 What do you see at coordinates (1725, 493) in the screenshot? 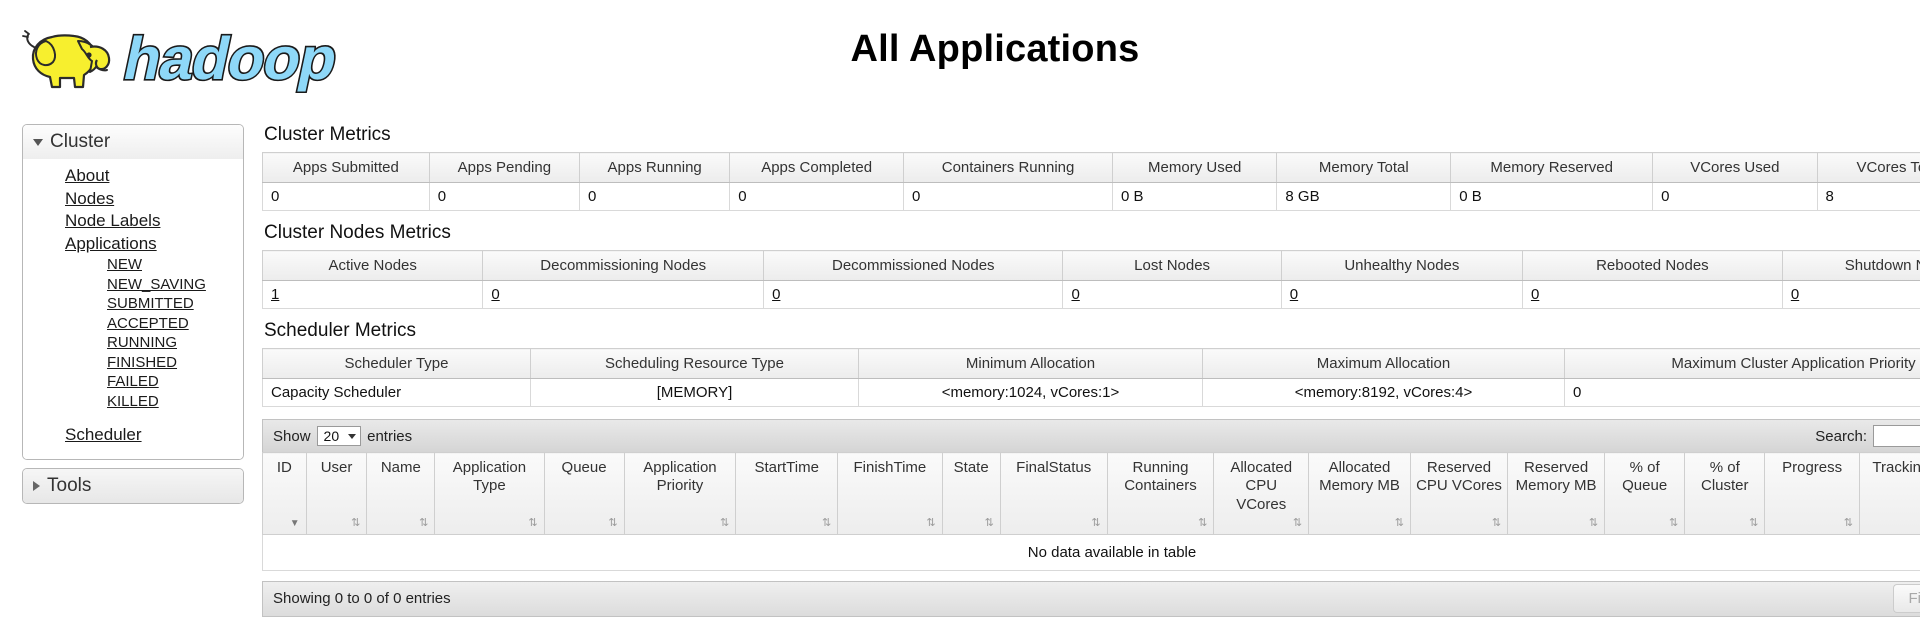
I see `col-percent-of-cluster: % of Cluster ⇅` at bounding box center [1725, 493].